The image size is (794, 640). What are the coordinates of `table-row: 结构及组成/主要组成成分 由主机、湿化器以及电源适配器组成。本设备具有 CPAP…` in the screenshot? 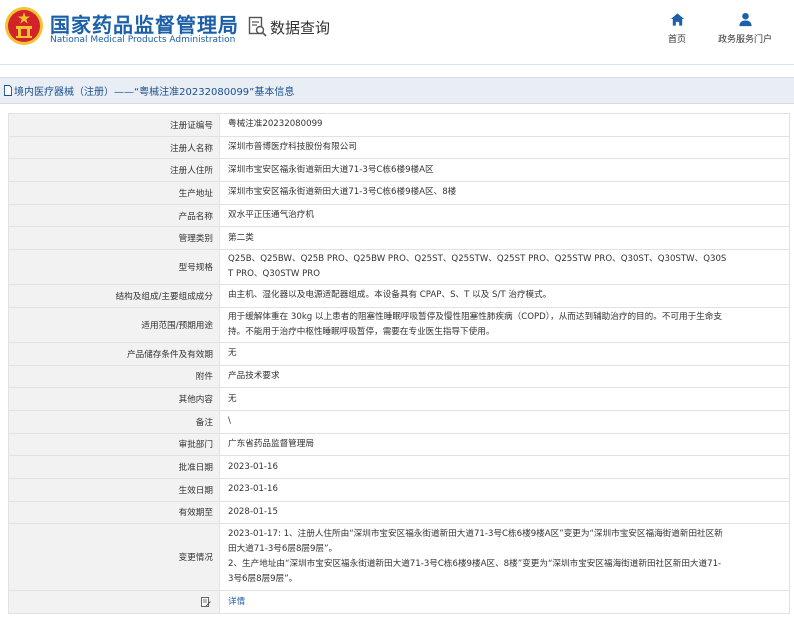 It's located at (399, 296).